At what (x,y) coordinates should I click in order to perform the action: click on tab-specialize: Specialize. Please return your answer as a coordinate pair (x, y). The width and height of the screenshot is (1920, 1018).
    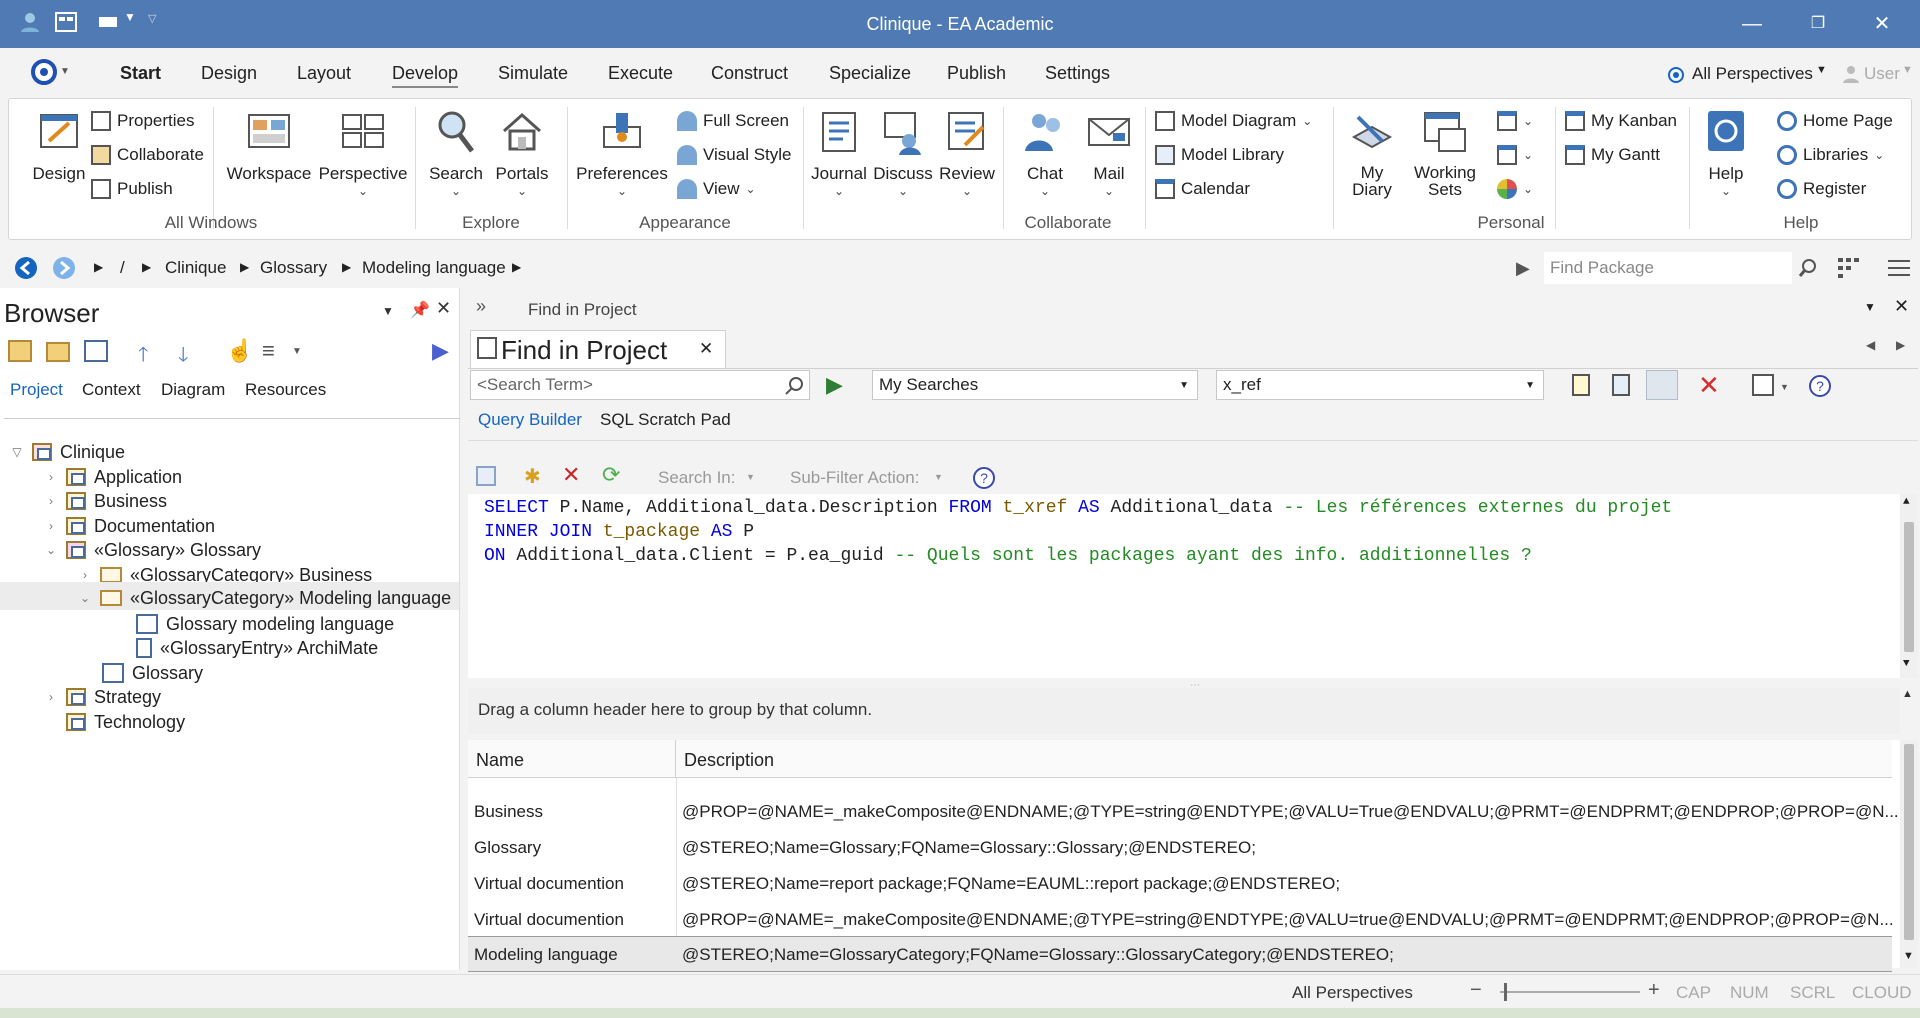
    Looking at the image, I should click on (870, 73).